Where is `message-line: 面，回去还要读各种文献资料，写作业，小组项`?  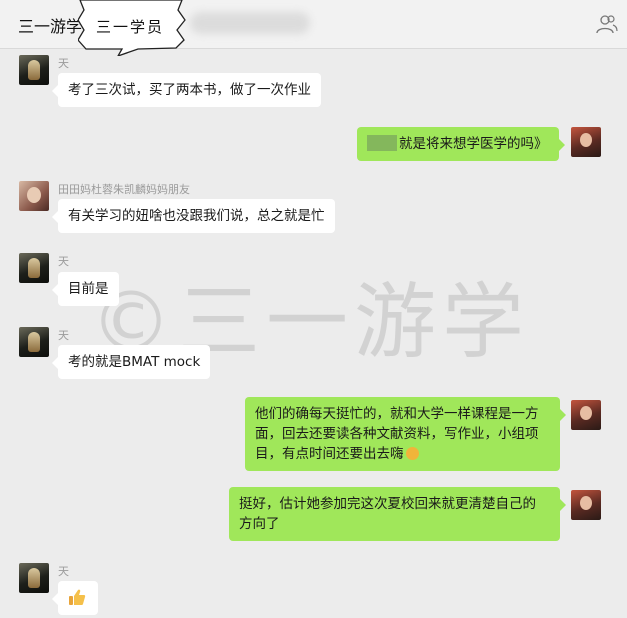
message-line: 面，回去还要读各种文献资料，写作业，小组项 is located at coordinates (397, 434).